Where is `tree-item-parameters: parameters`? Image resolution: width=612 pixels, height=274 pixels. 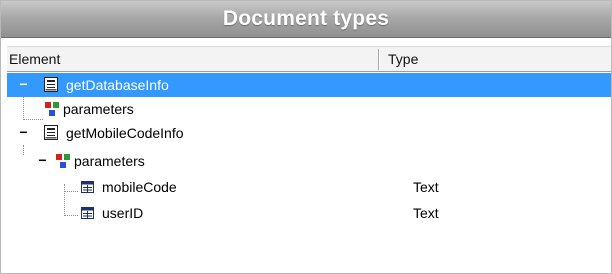
tree-item-parameters: parameters is located at coordinates (309, 109).